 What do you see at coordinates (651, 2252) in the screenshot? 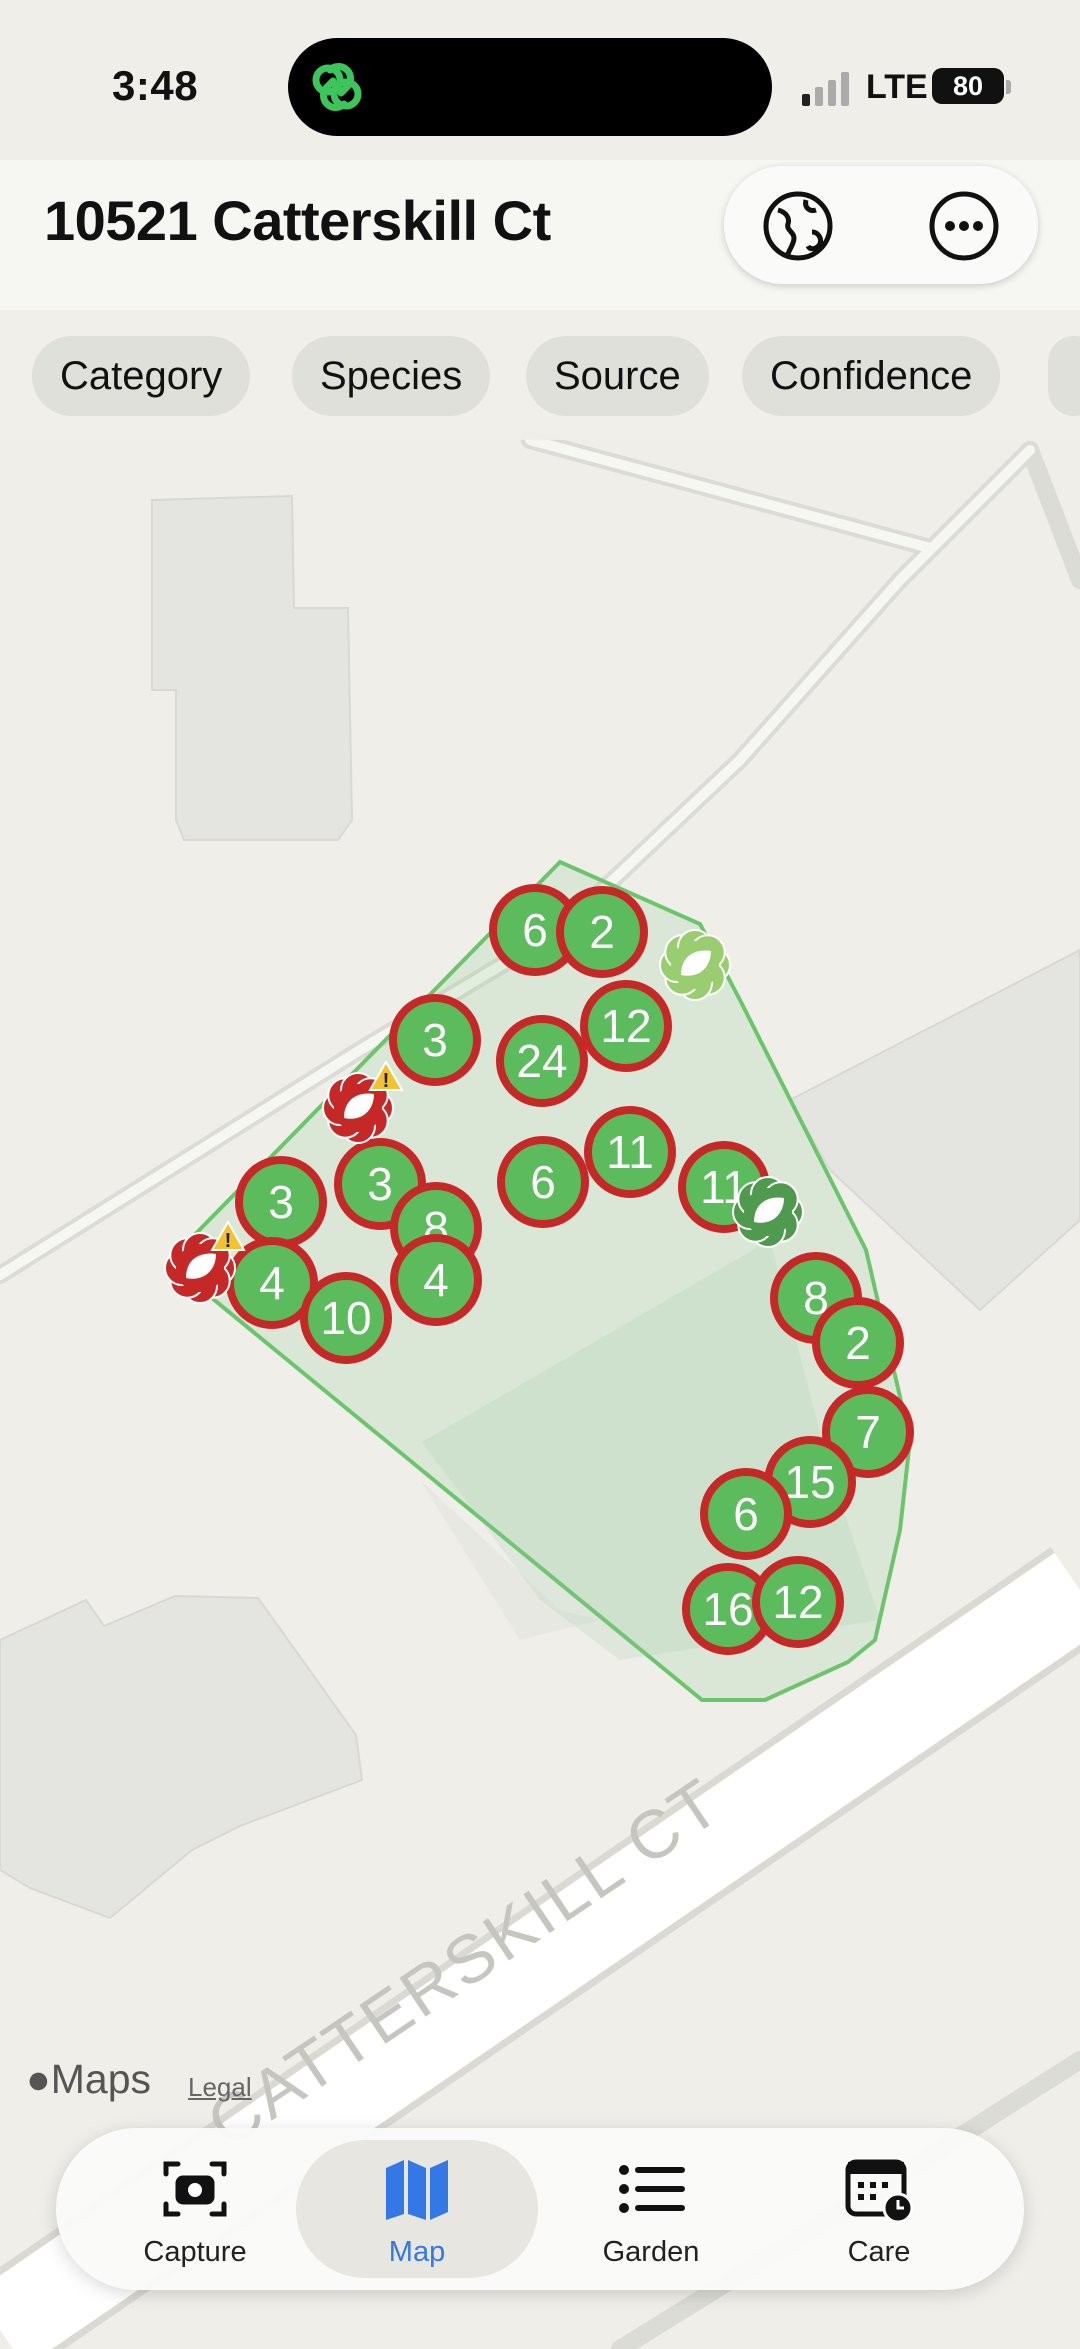
I see `tab-garden-label: Garden` at bounding box center [651, 2252].